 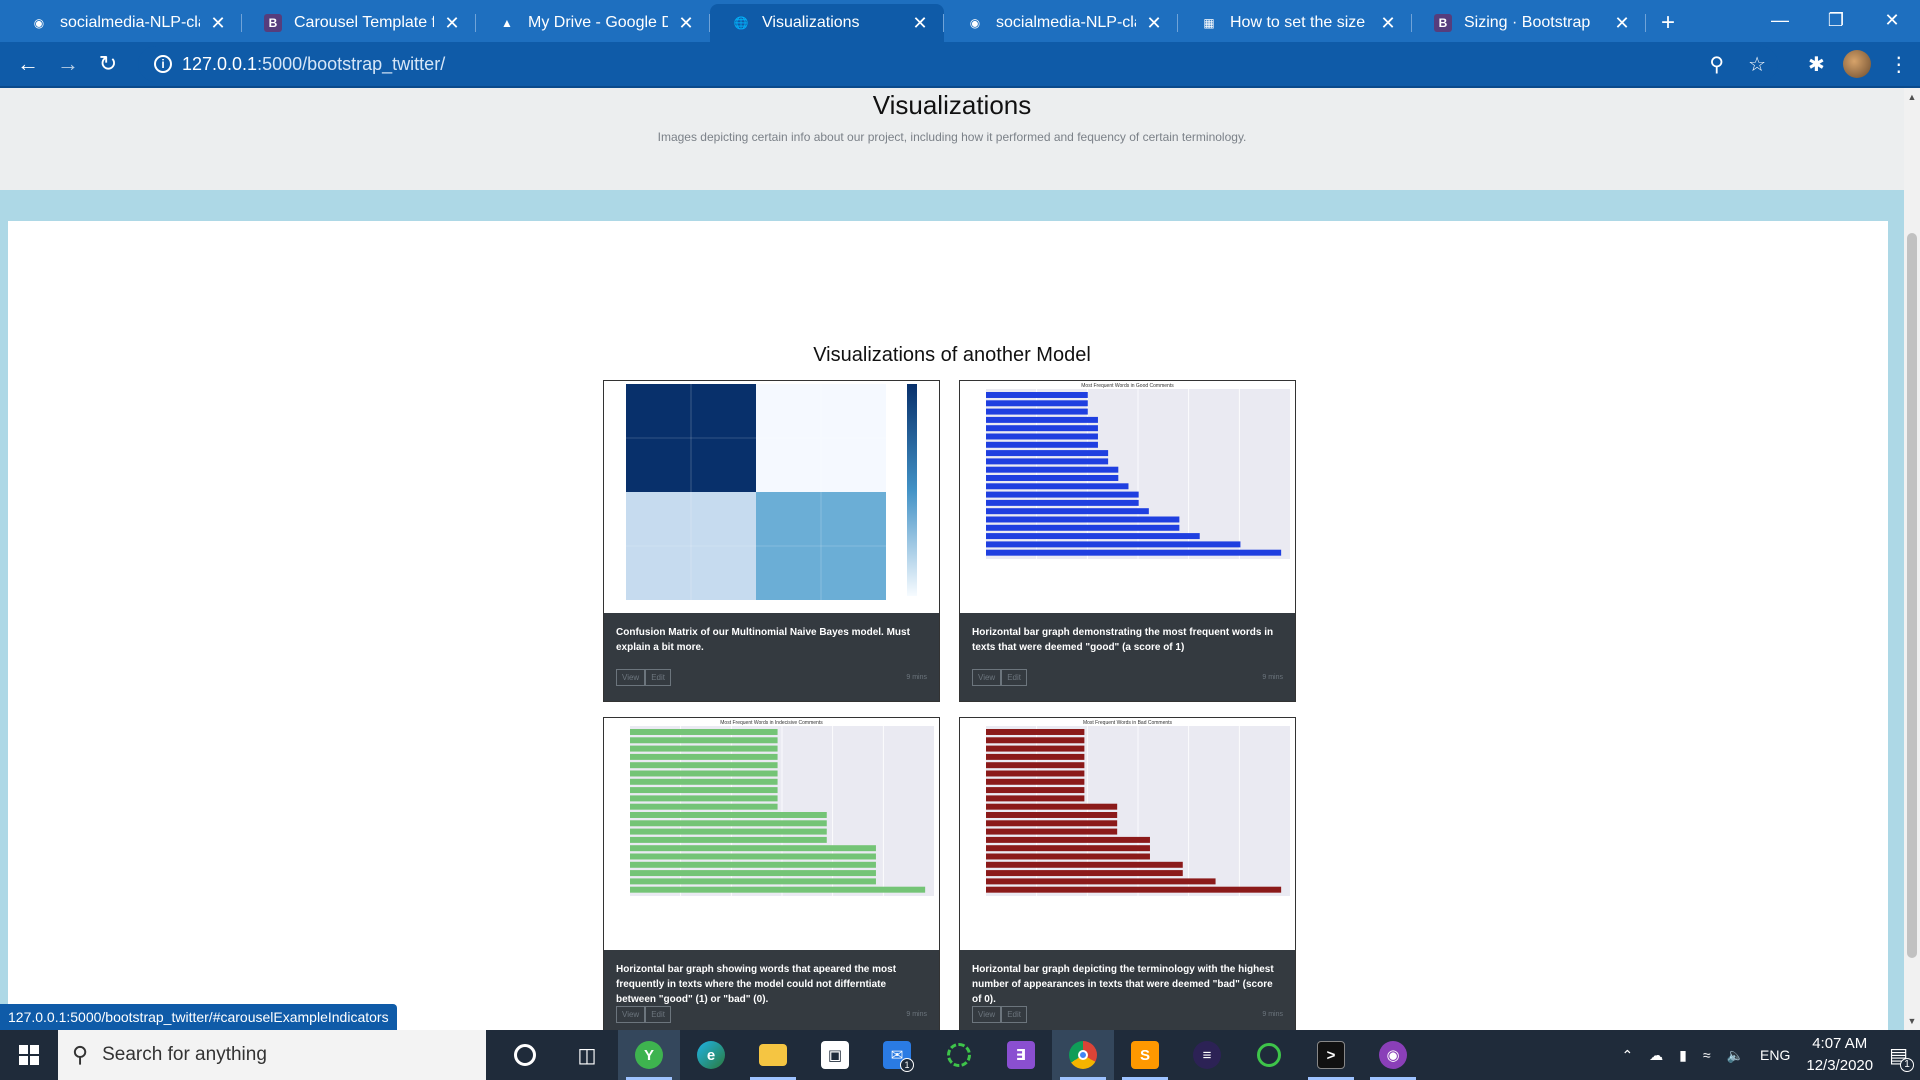 I want to click on browser-tab: B Sizing · Bootstrap ✕, so click(x=1529, y=23).